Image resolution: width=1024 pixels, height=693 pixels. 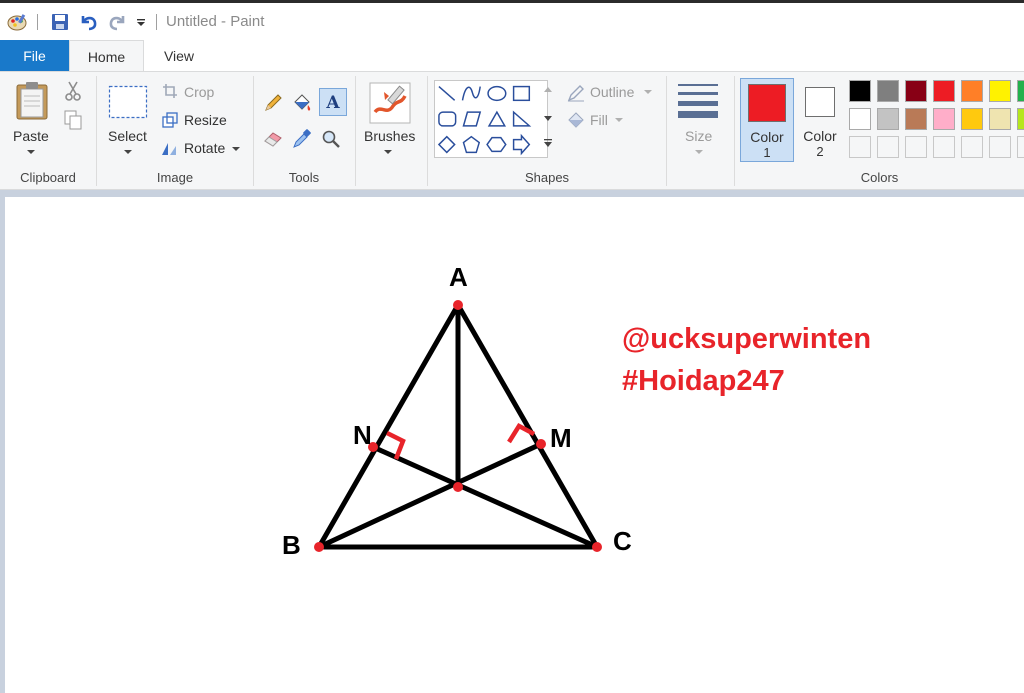 I want to click on paste-icon, so click(x=32, y=100).